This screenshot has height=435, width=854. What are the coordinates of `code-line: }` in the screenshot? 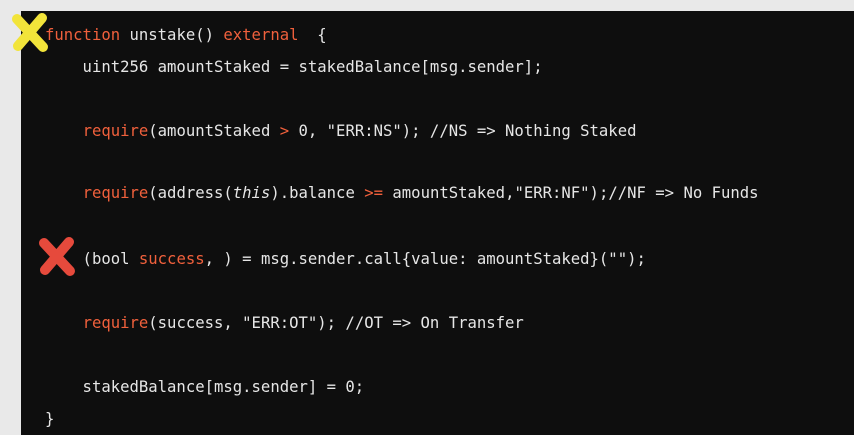 It's located at (49, 419).